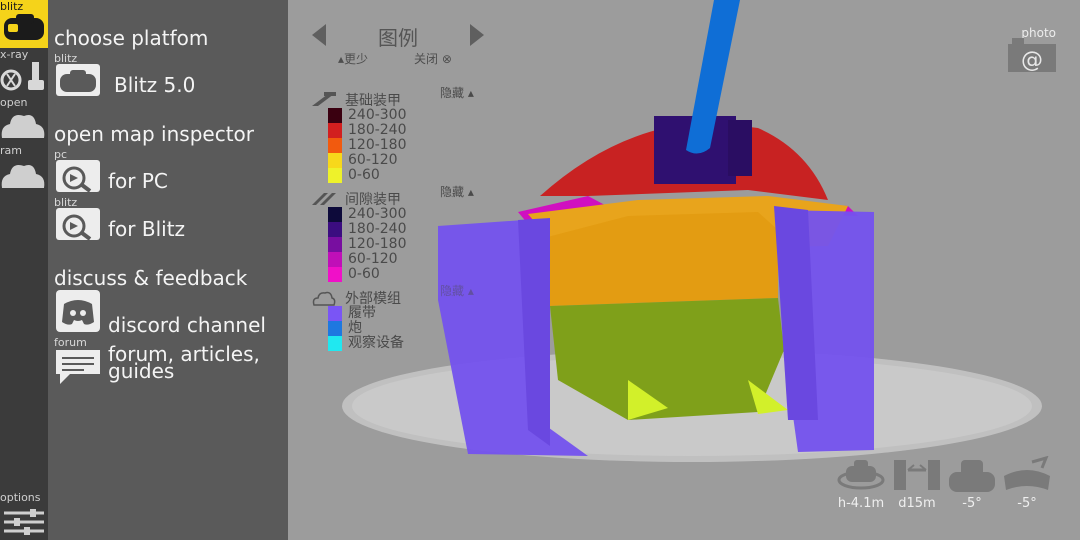  What do you see at coordinates (138, 181) in the screenshot?
I see `for-pc-label: for PC` at bounding box center [138, 181].